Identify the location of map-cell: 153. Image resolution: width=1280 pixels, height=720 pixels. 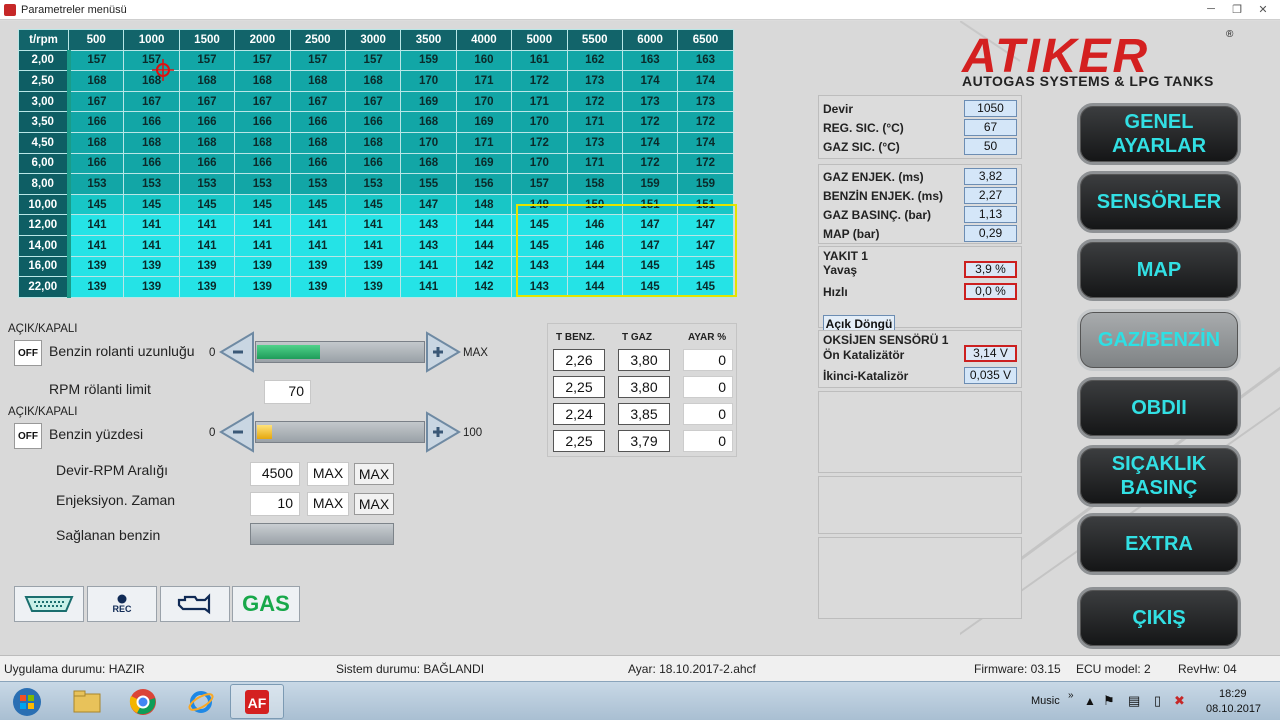
(151, 184).